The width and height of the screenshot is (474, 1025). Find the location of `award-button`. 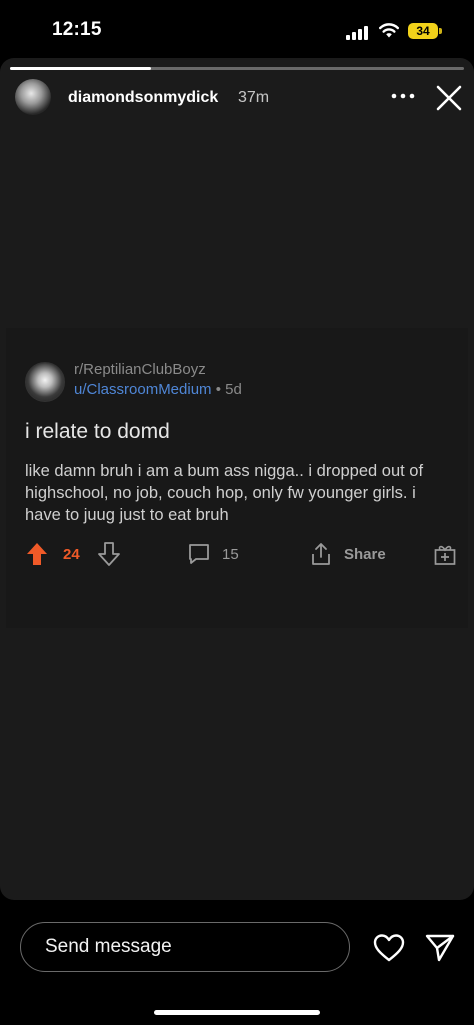

award-button is located at coordinates (445, 554).